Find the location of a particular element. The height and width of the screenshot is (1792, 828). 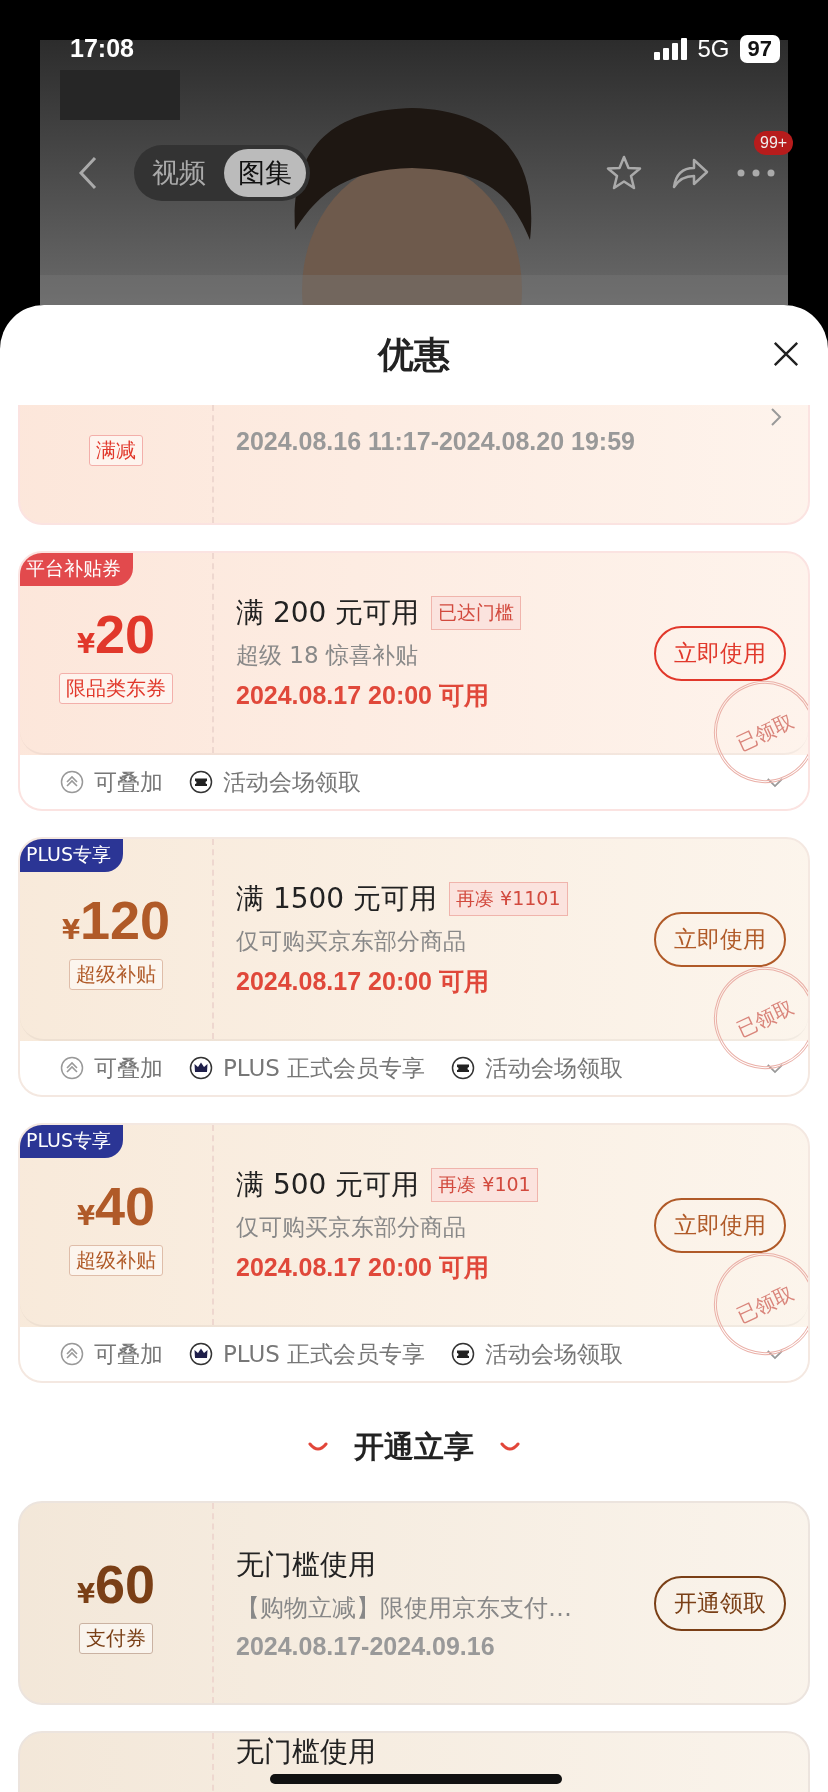

validity-time: 2024.08.17-2024.09.16 is located at coordinates (366, 1646).